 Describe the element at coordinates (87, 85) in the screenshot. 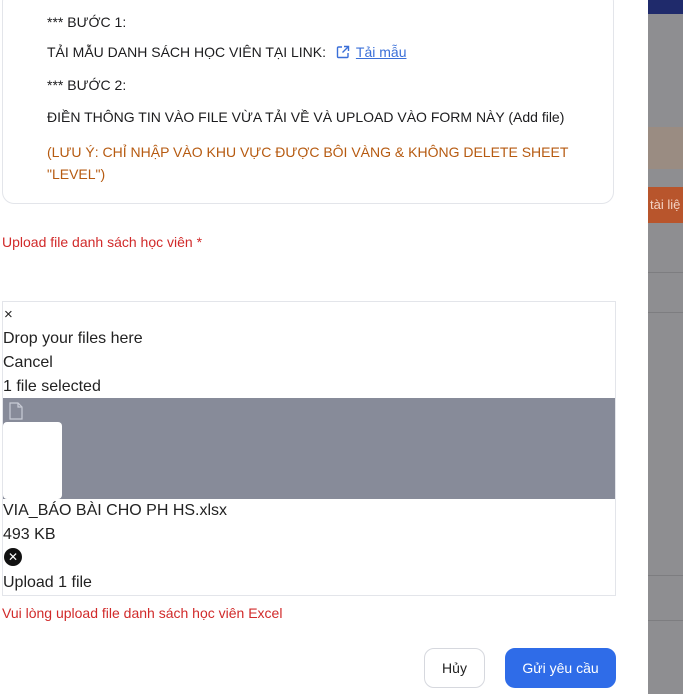

I see `step2-title: *** BƯỚC 2:` at that location.